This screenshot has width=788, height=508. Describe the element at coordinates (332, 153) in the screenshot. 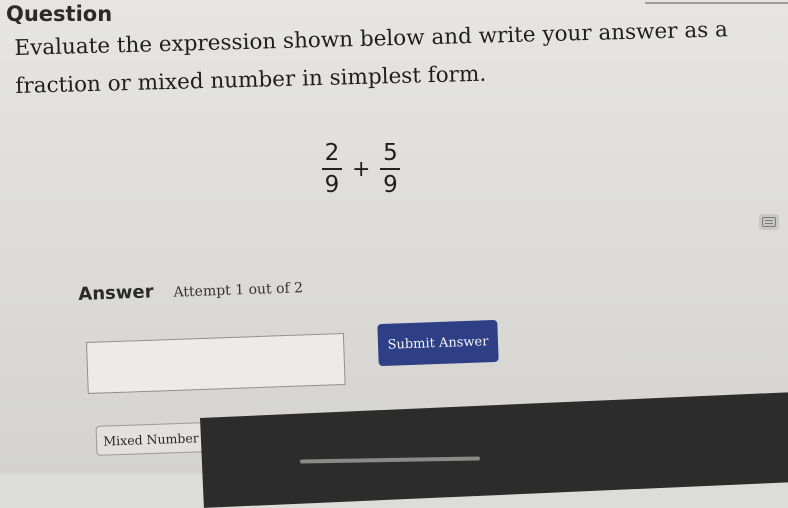

I see `numerator: 2` at that location.